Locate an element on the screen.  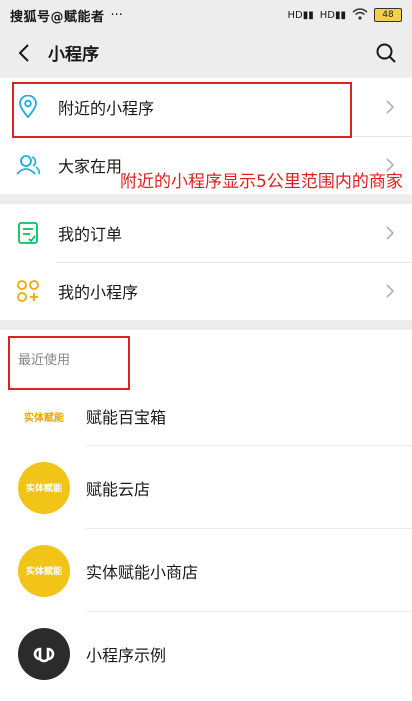
wifi-icon is located at coordinates (360, 15).